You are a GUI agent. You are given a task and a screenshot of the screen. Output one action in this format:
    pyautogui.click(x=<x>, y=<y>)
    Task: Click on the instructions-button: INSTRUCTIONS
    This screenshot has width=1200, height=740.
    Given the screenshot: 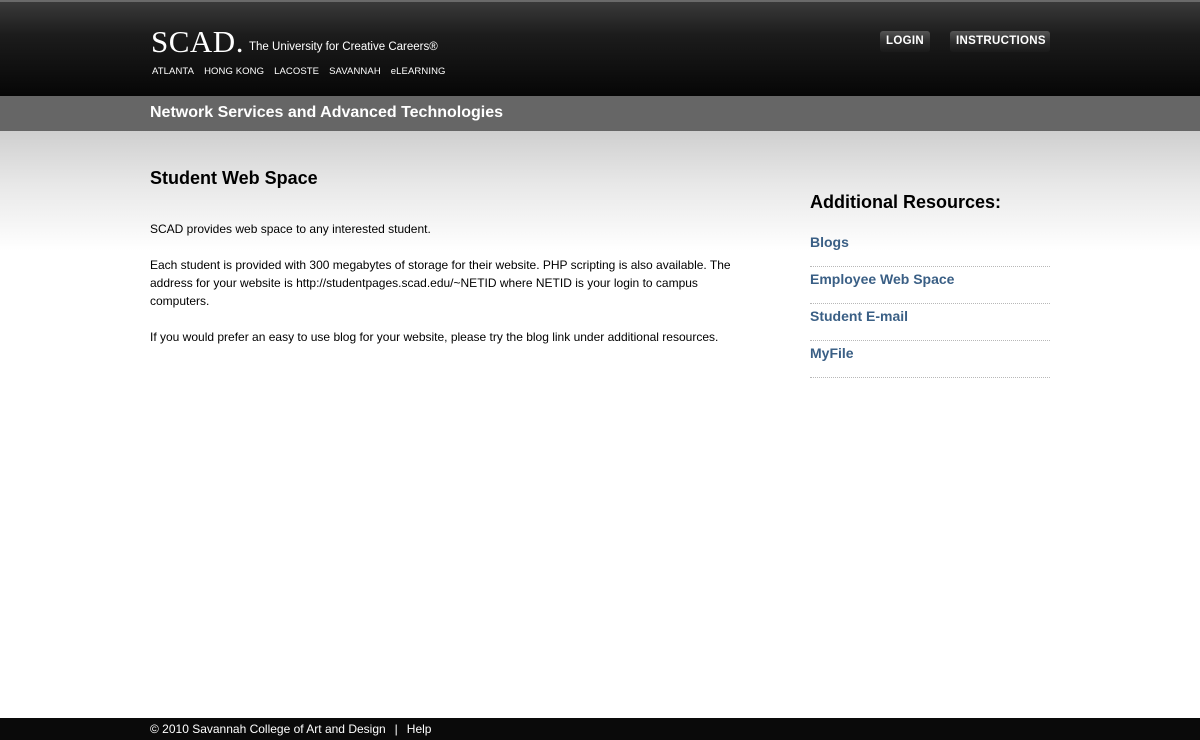 What is the action you would take?
    pyautogui.click(x=1000, y=41)
    